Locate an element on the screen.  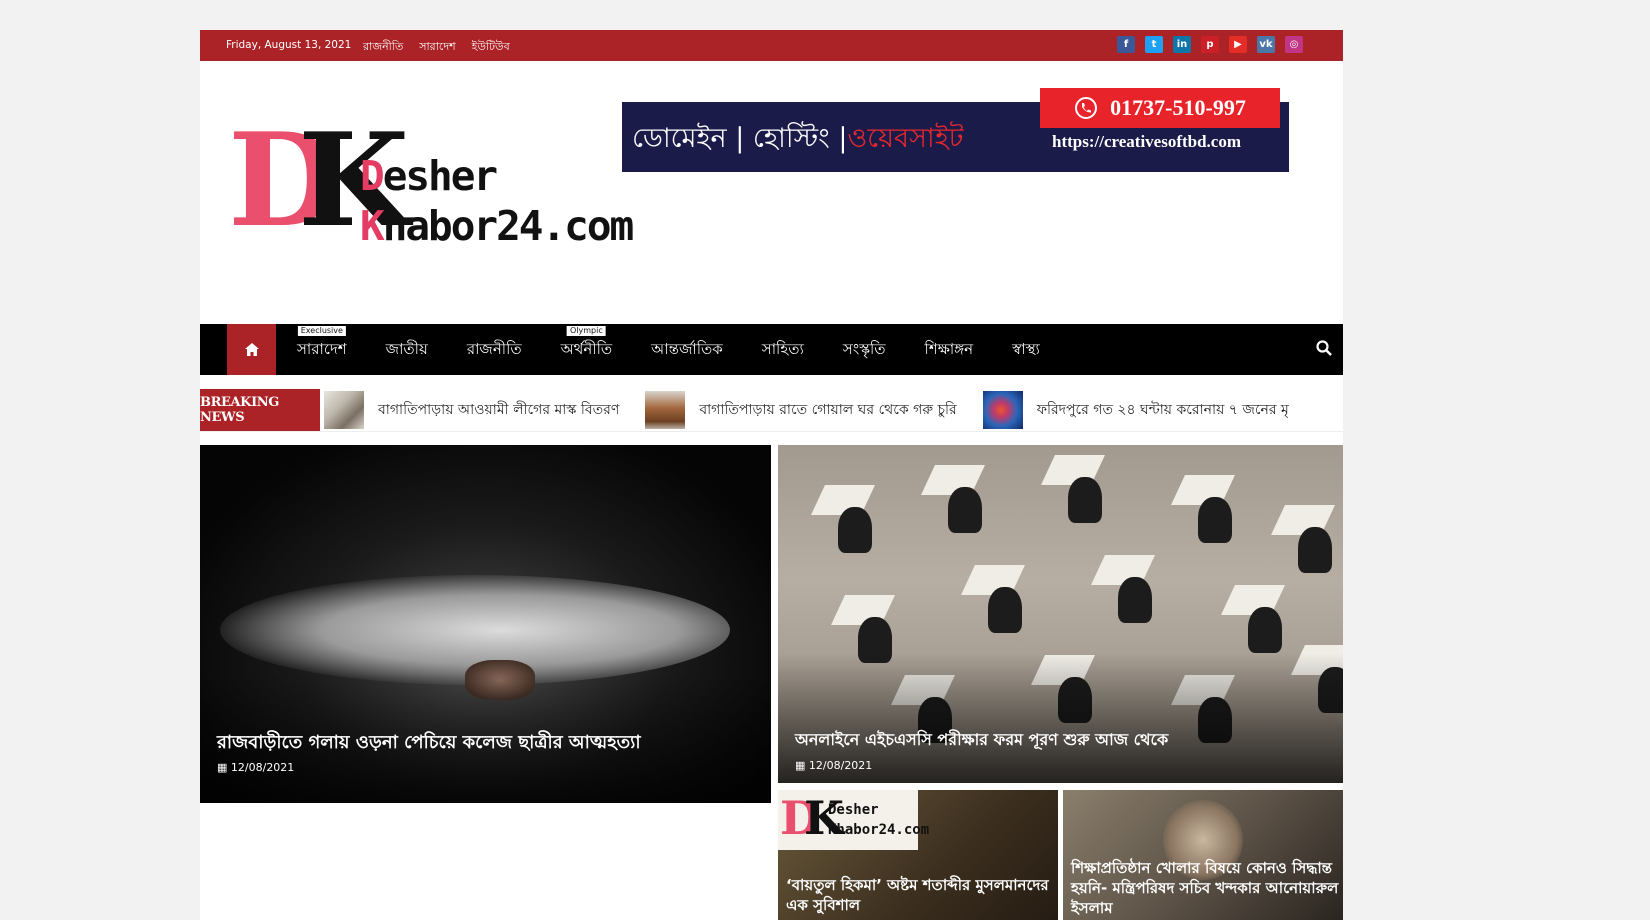
ticker-item: ফরিদপুরে গত ২৪ ঘন্টায় করোনায় ৭ জনের মৃ is located at coordinates (1135, 410).